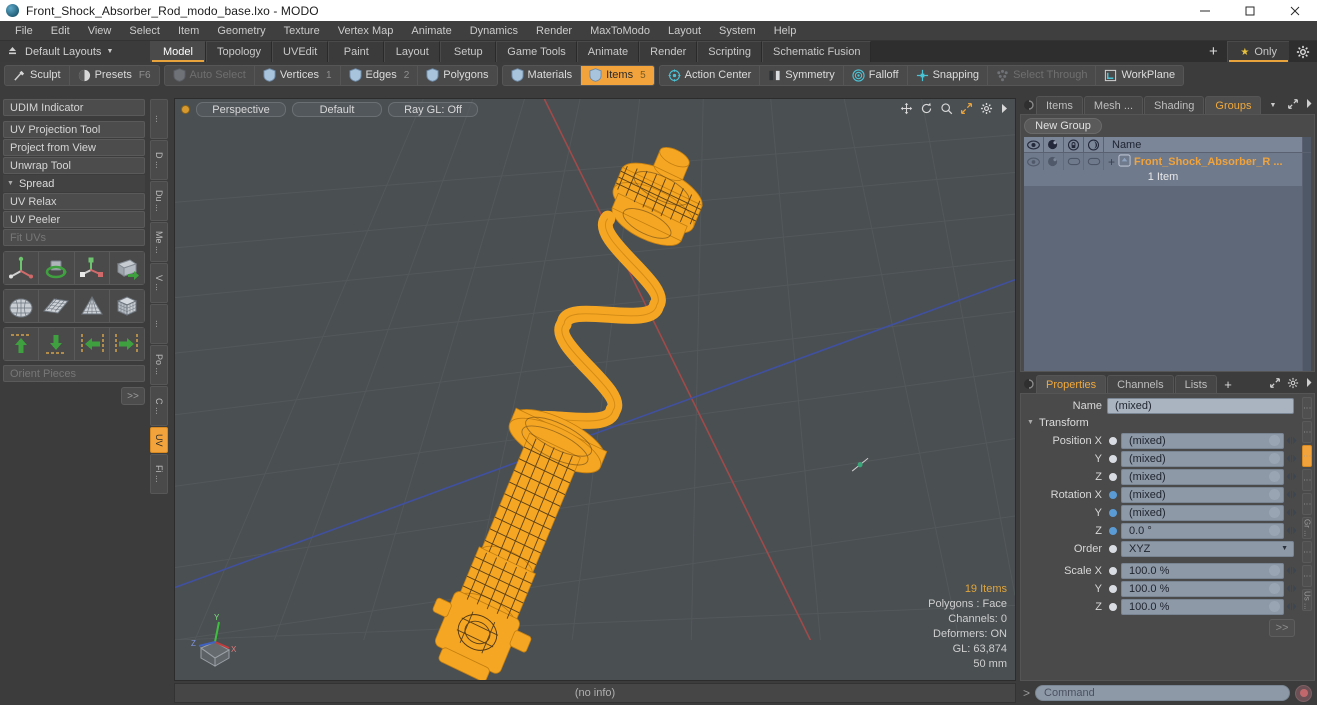  Describe the element at coordinates (1307, 480) in the screenshot. I see `properties-rail-tab-3: ⋮` at that location.